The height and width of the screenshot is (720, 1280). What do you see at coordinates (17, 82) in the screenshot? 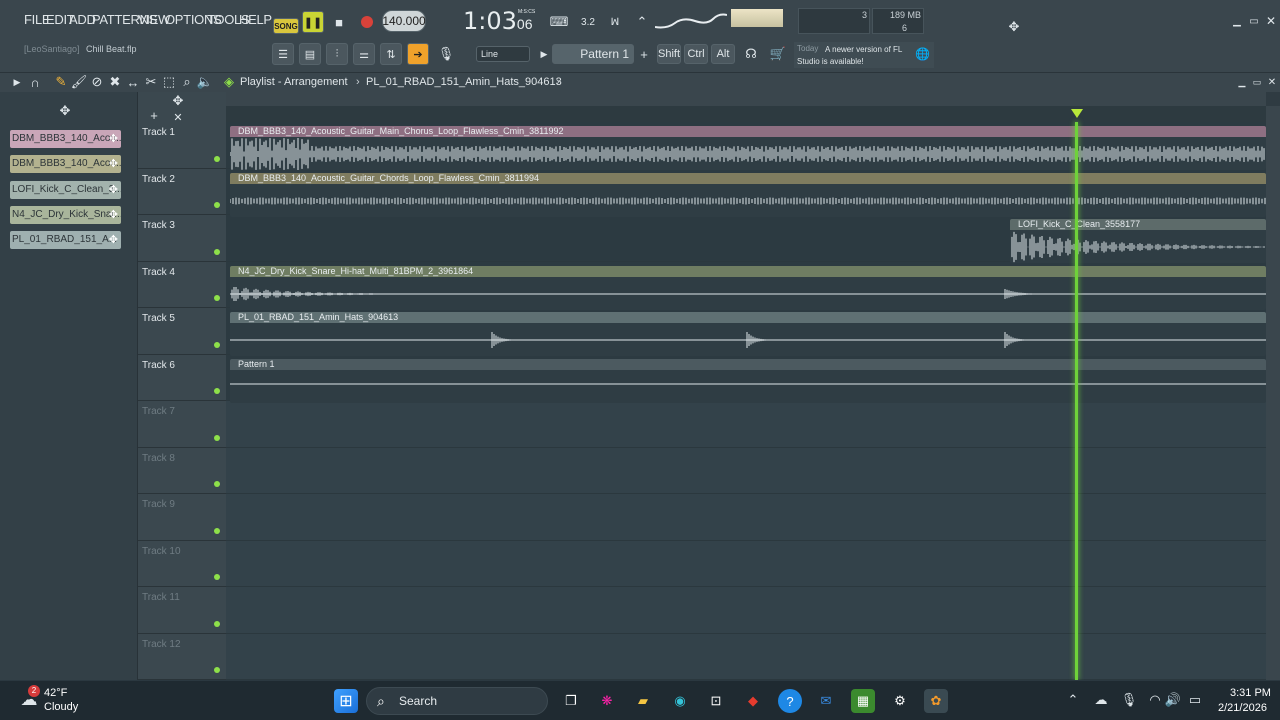
I see `menu-arrow-icon: ▶` at bounding box center [17, 82].